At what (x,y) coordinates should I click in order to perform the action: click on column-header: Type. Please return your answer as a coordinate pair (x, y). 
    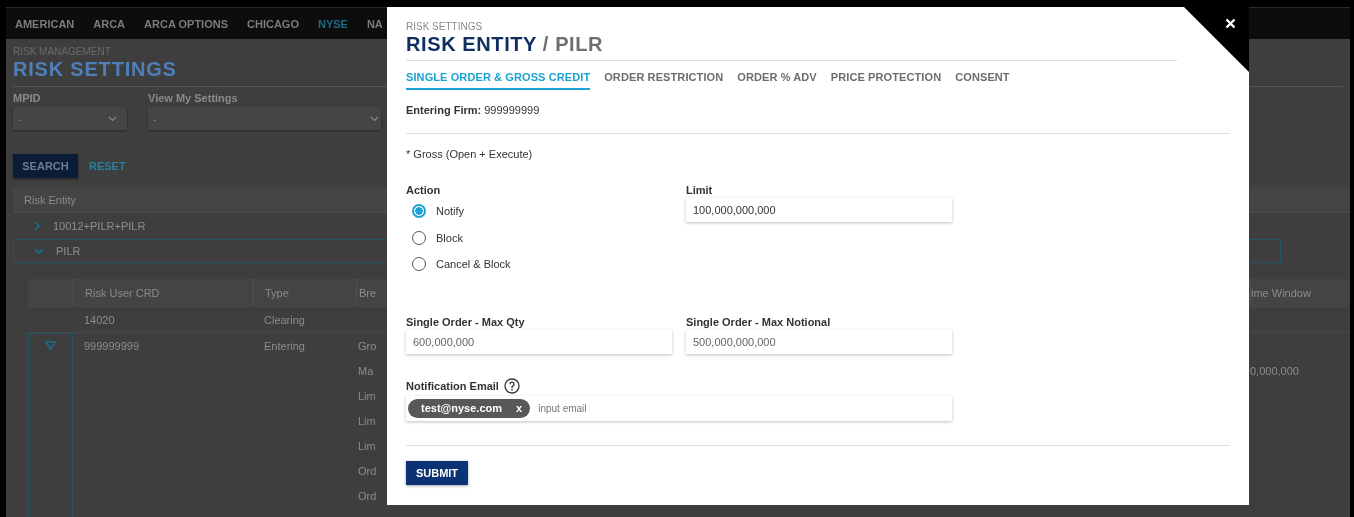
    Looking at the image, I should click on (277, 292).